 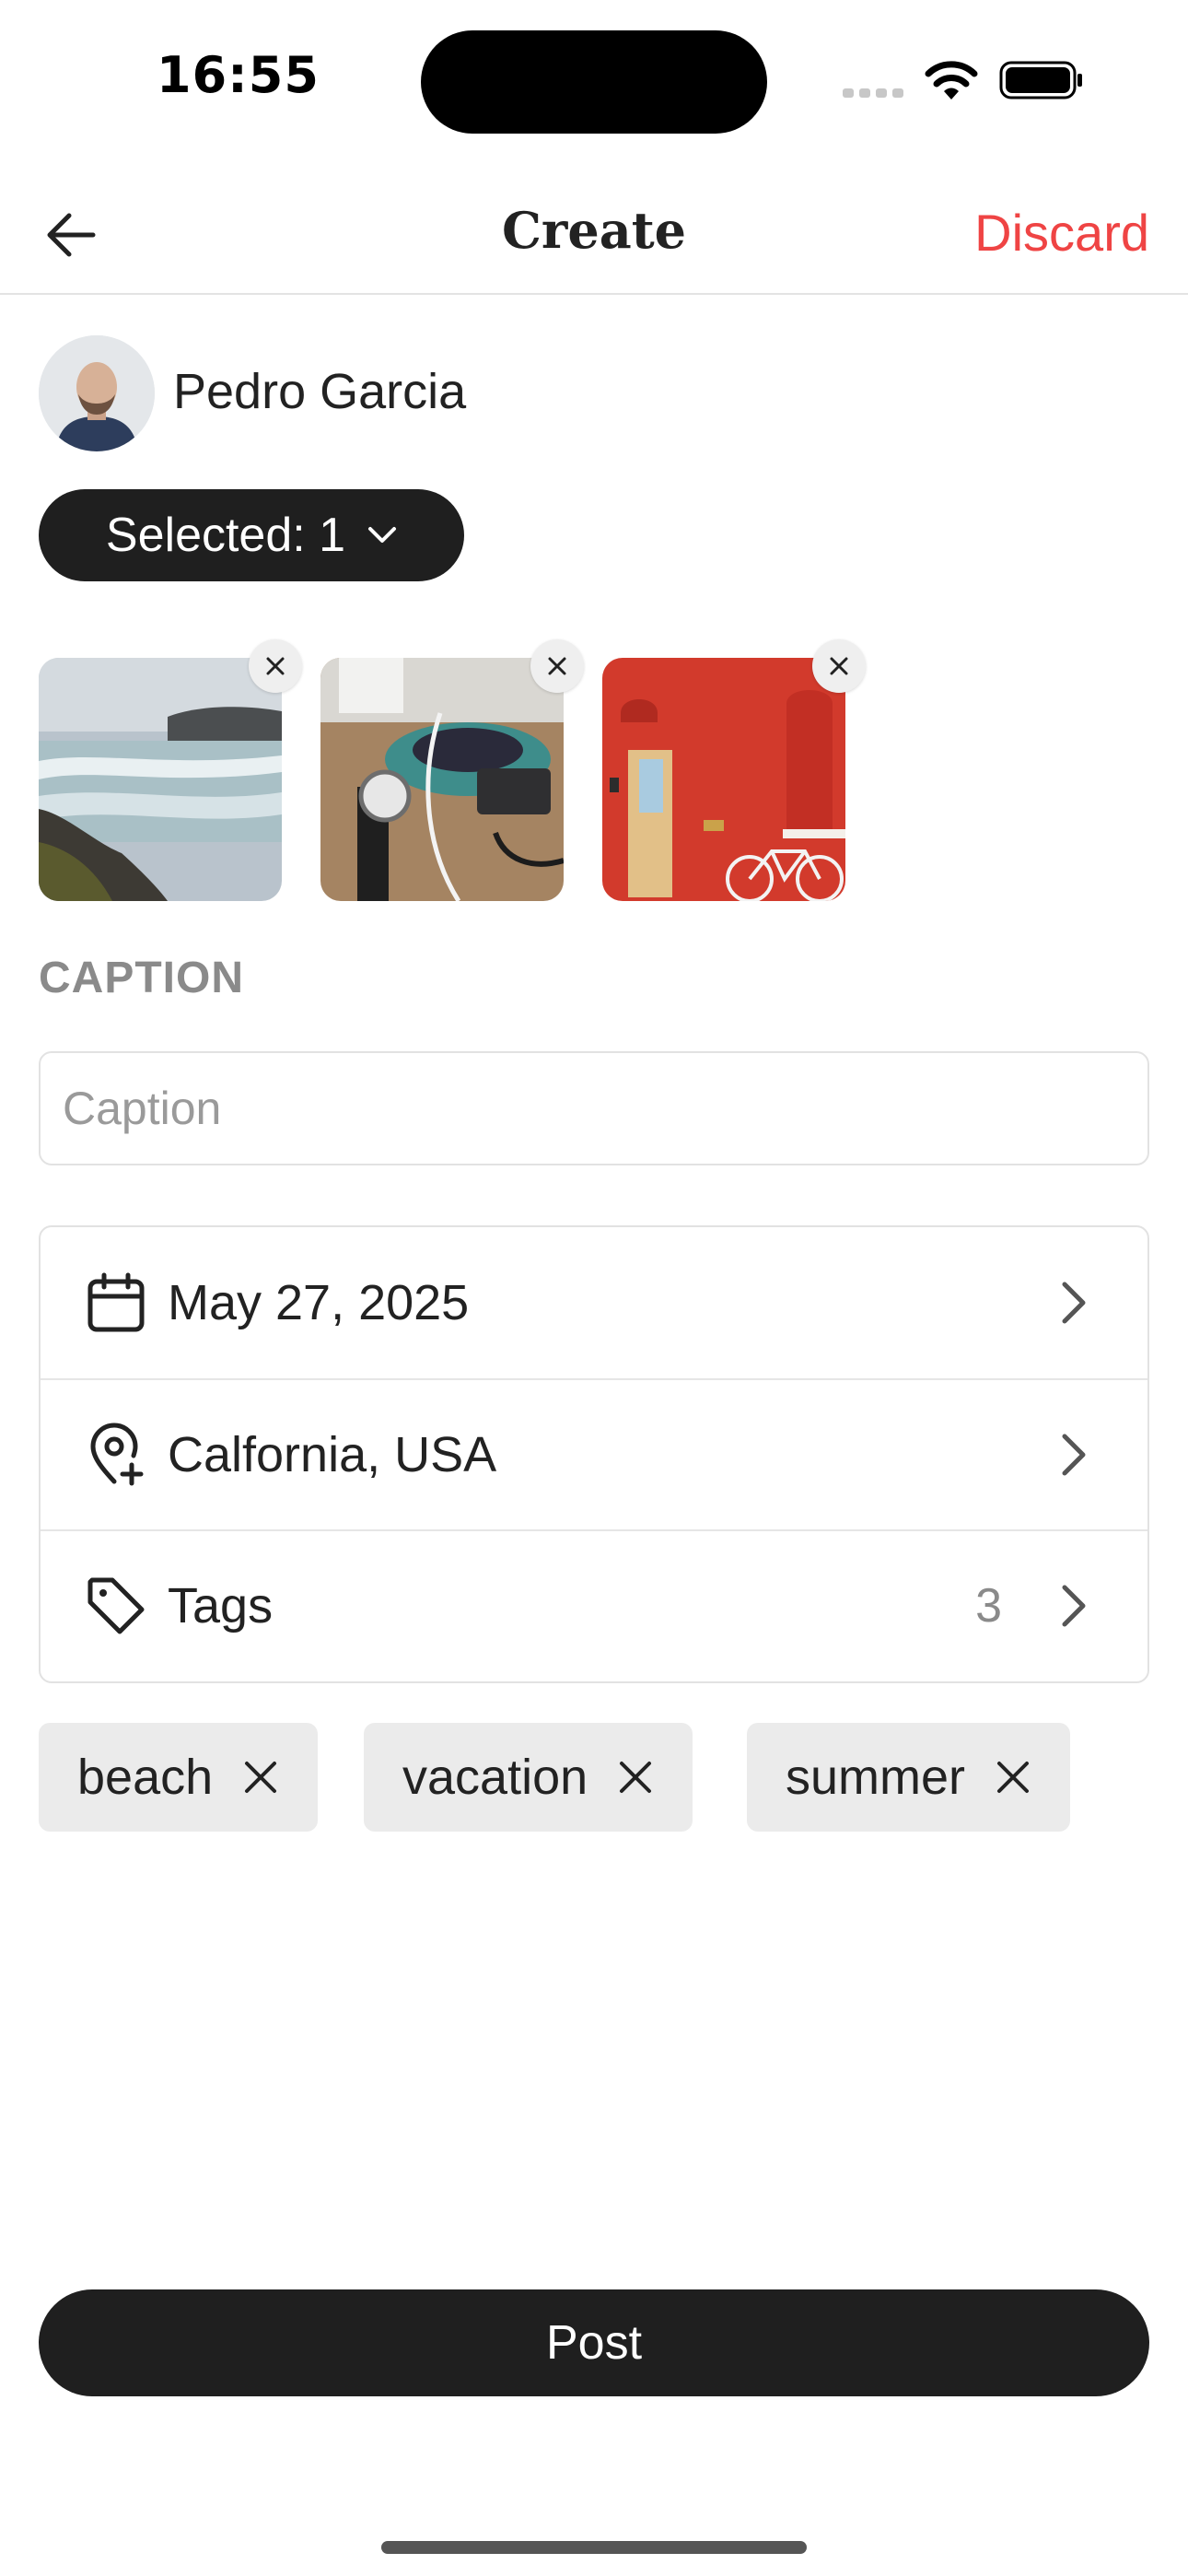 What do you see at coordinates (951, 80) in the screenshot?
I see `wifi-icon` at bounding box center [951, 80].